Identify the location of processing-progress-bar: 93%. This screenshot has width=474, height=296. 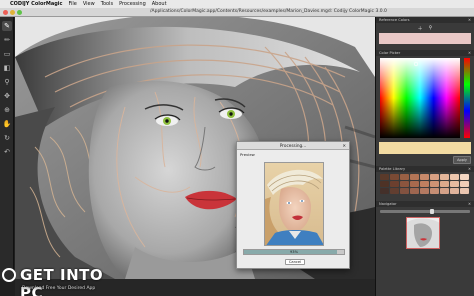
(294, 252).